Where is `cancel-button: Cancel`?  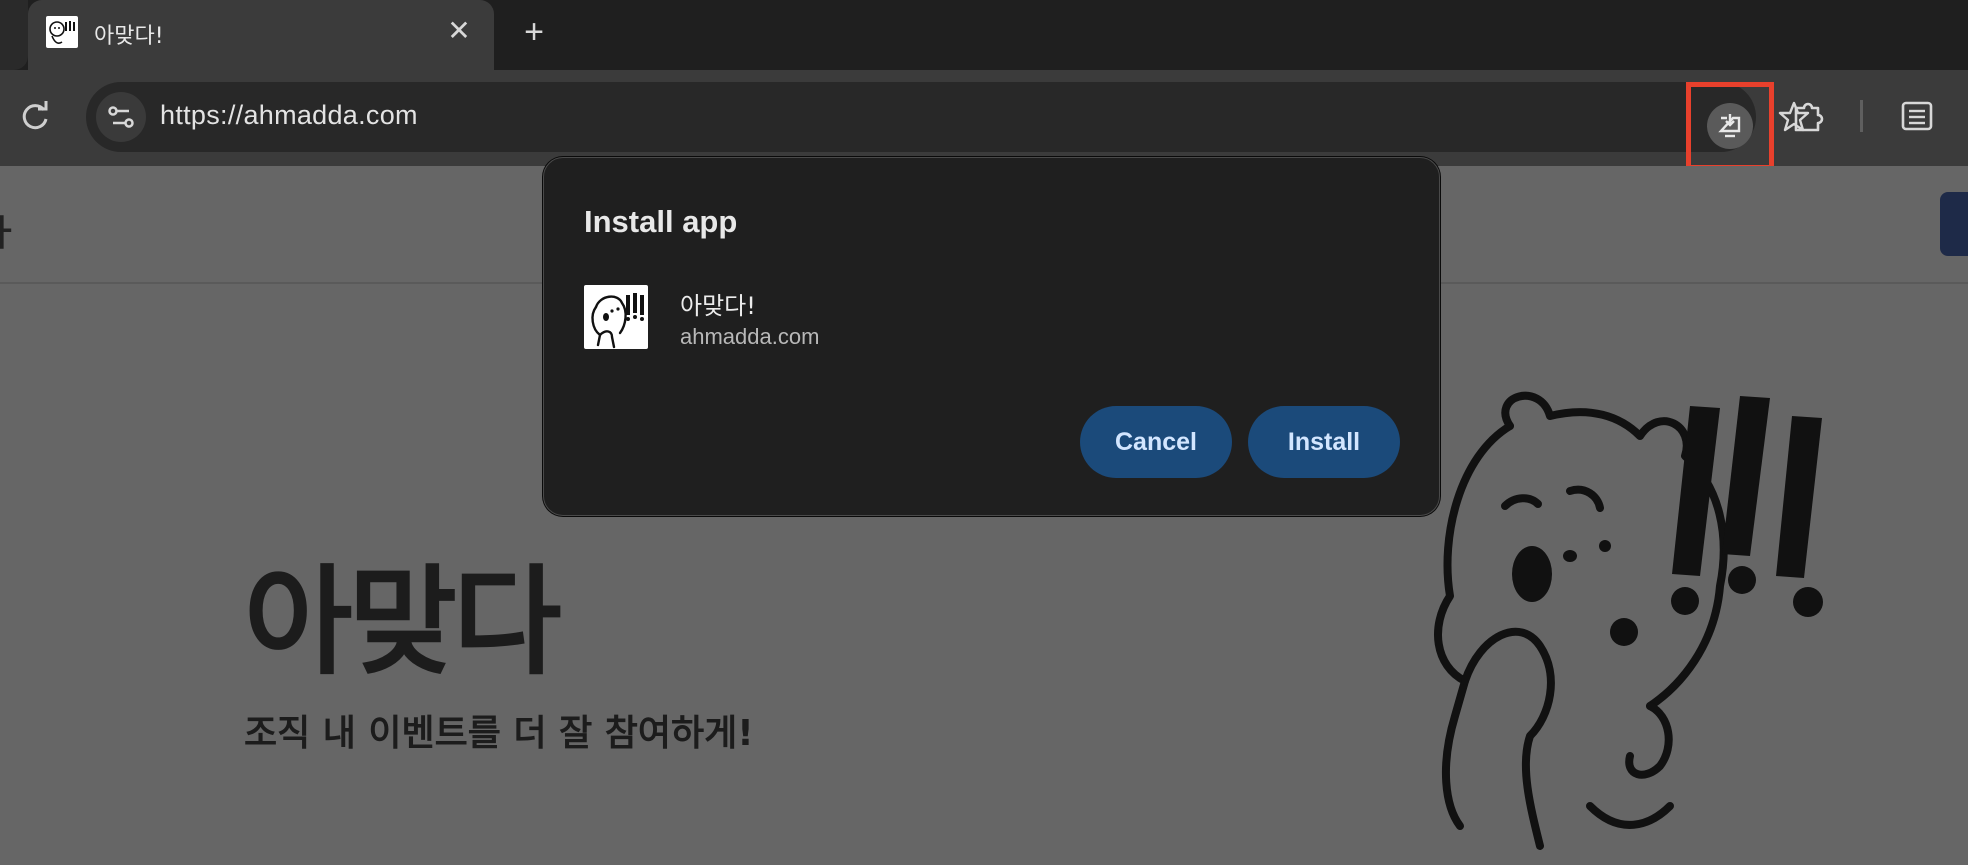 cancel-button: Cancel is located at coordinates (1156, 442).